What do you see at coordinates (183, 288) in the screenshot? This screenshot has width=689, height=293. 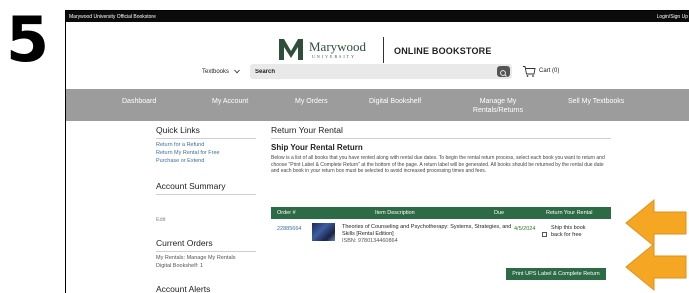 I see `account-alerts-heading: Account Alerts` at bounding box center [183, 288].